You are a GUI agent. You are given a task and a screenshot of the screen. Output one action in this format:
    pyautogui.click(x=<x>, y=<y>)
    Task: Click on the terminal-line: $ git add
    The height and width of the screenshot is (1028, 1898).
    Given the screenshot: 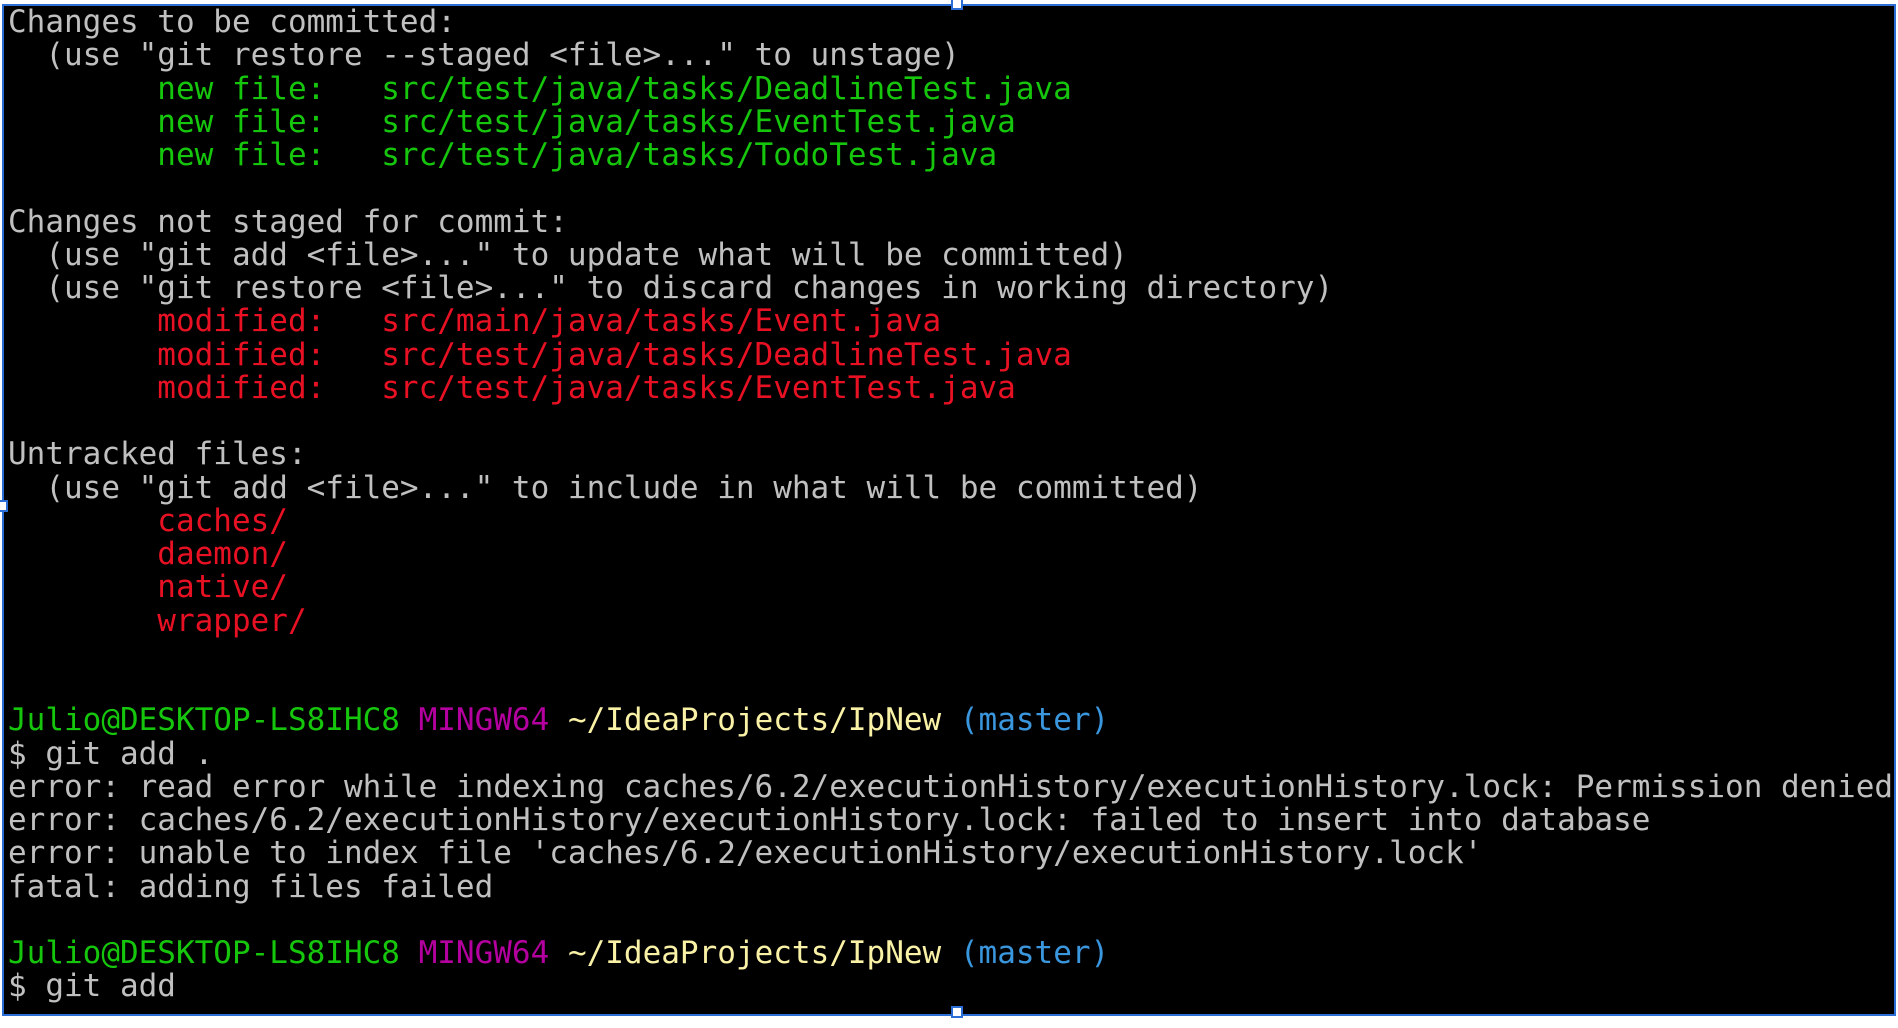 What is the action you would take?
    pyautogui.click(x=950, y=986)
    